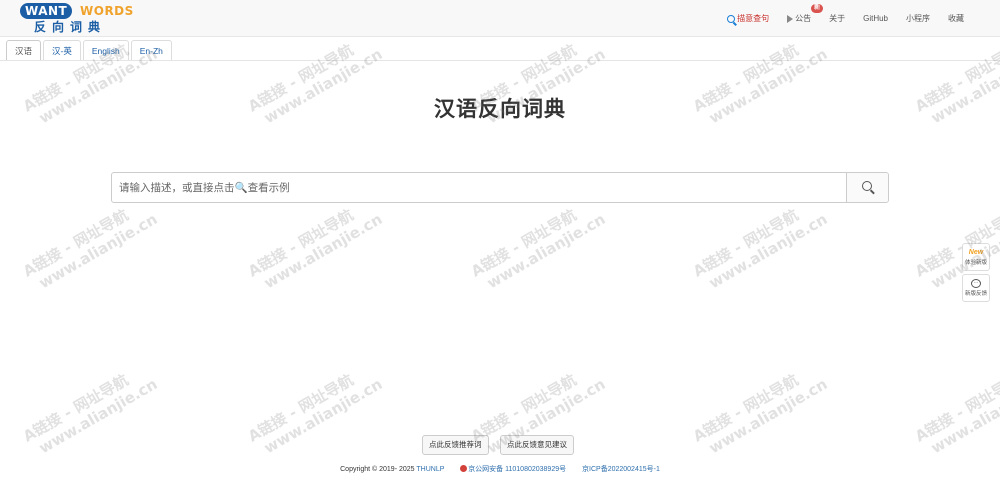 Image resolution: width=1000 pixels, height=485 pixels. I want to click on nav-menu: 描意查句 公告 新 关于 GitHub 小程序 收藏, so click(836, 18).